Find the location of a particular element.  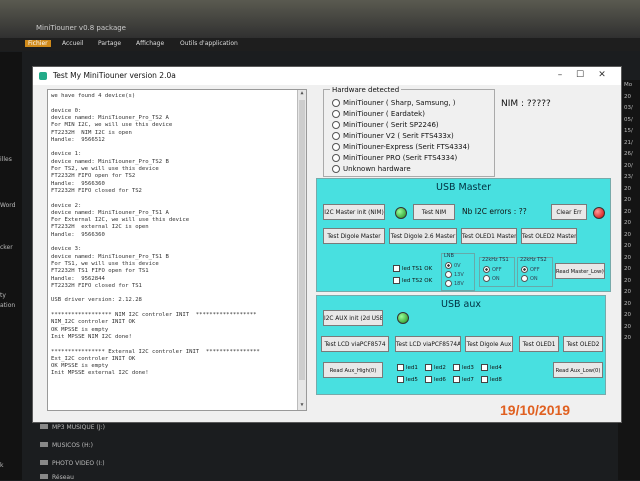

read-aux-high-button: Read Aux_High(0) is located at coordinates (353, 370).